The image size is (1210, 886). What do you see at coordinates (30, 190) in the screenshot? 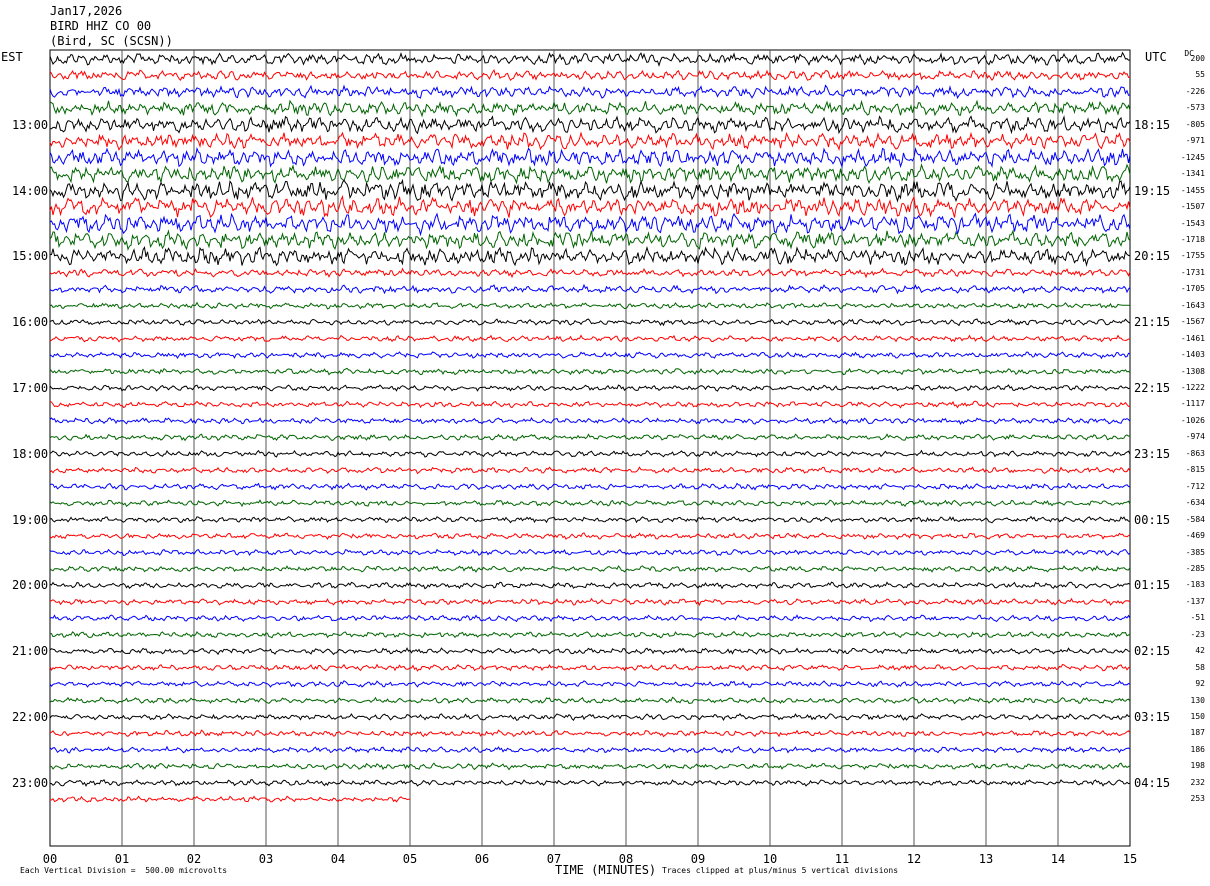
I see `left-hour-label: 14:00` at bounding box center [30, 190].